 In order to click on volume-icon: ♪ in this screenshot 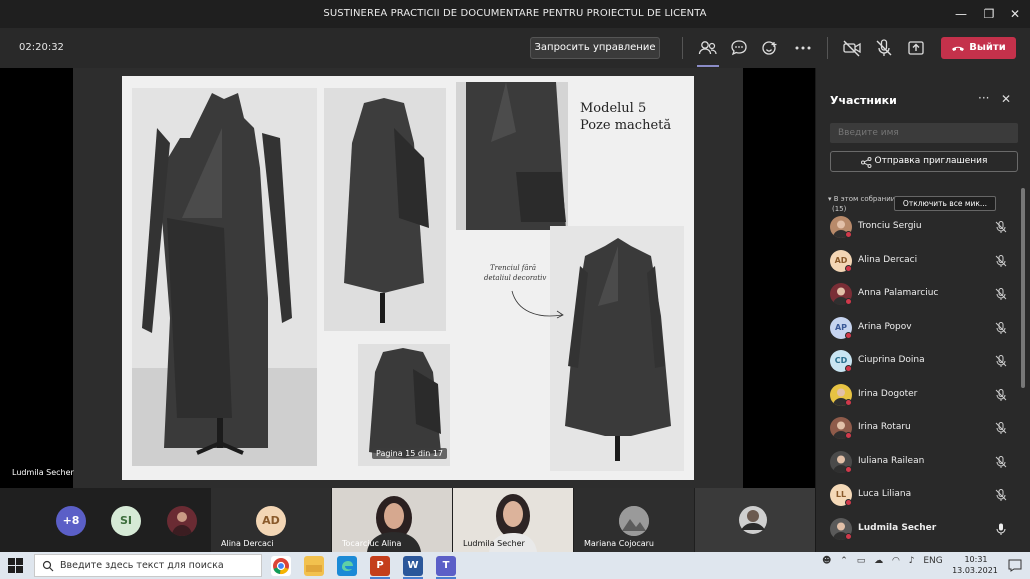, I will do `click(912, 561)`.